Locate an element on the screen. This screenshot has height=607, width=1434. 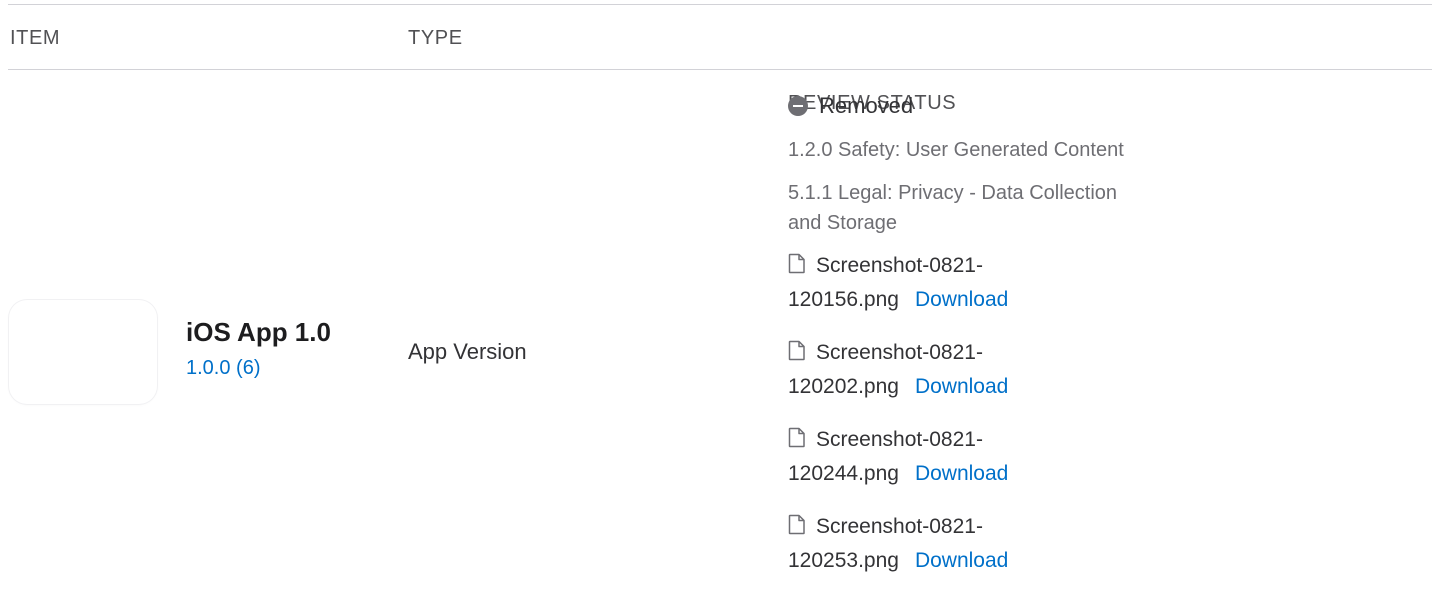
app-name: iOS App 1.0 is located at coordinates (258, 332).